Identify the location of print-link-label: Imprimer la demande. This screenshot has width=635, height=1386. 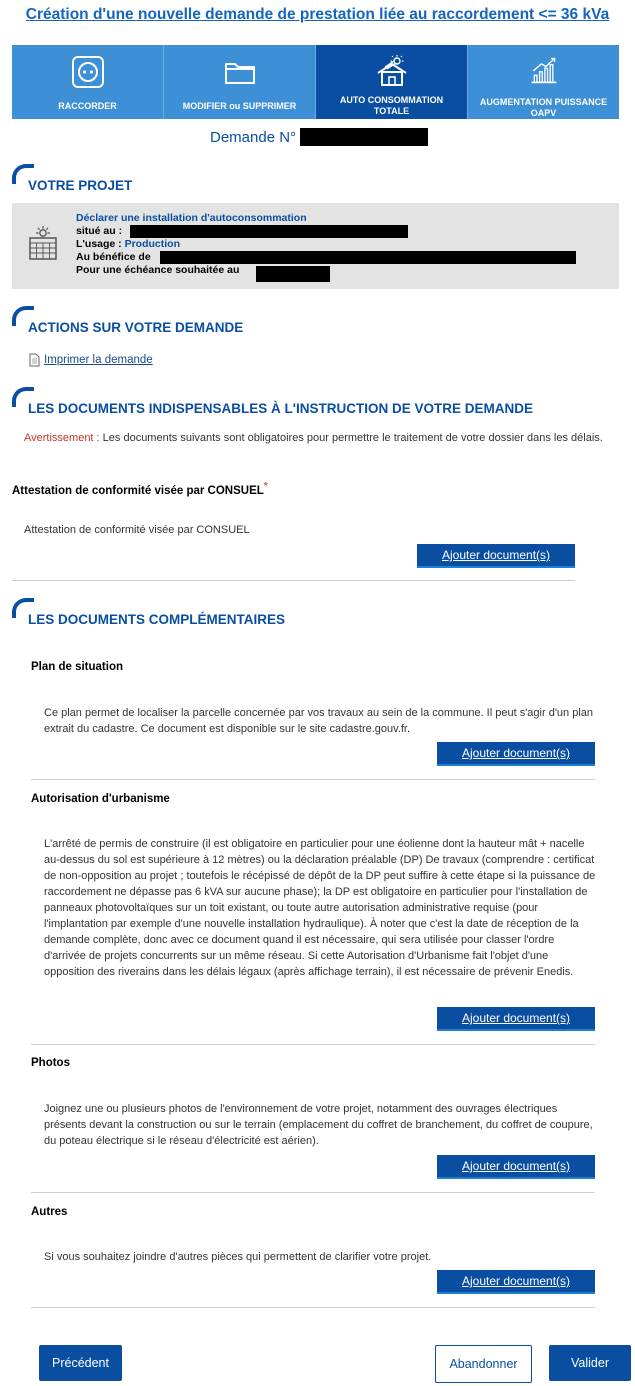
(98, 360).